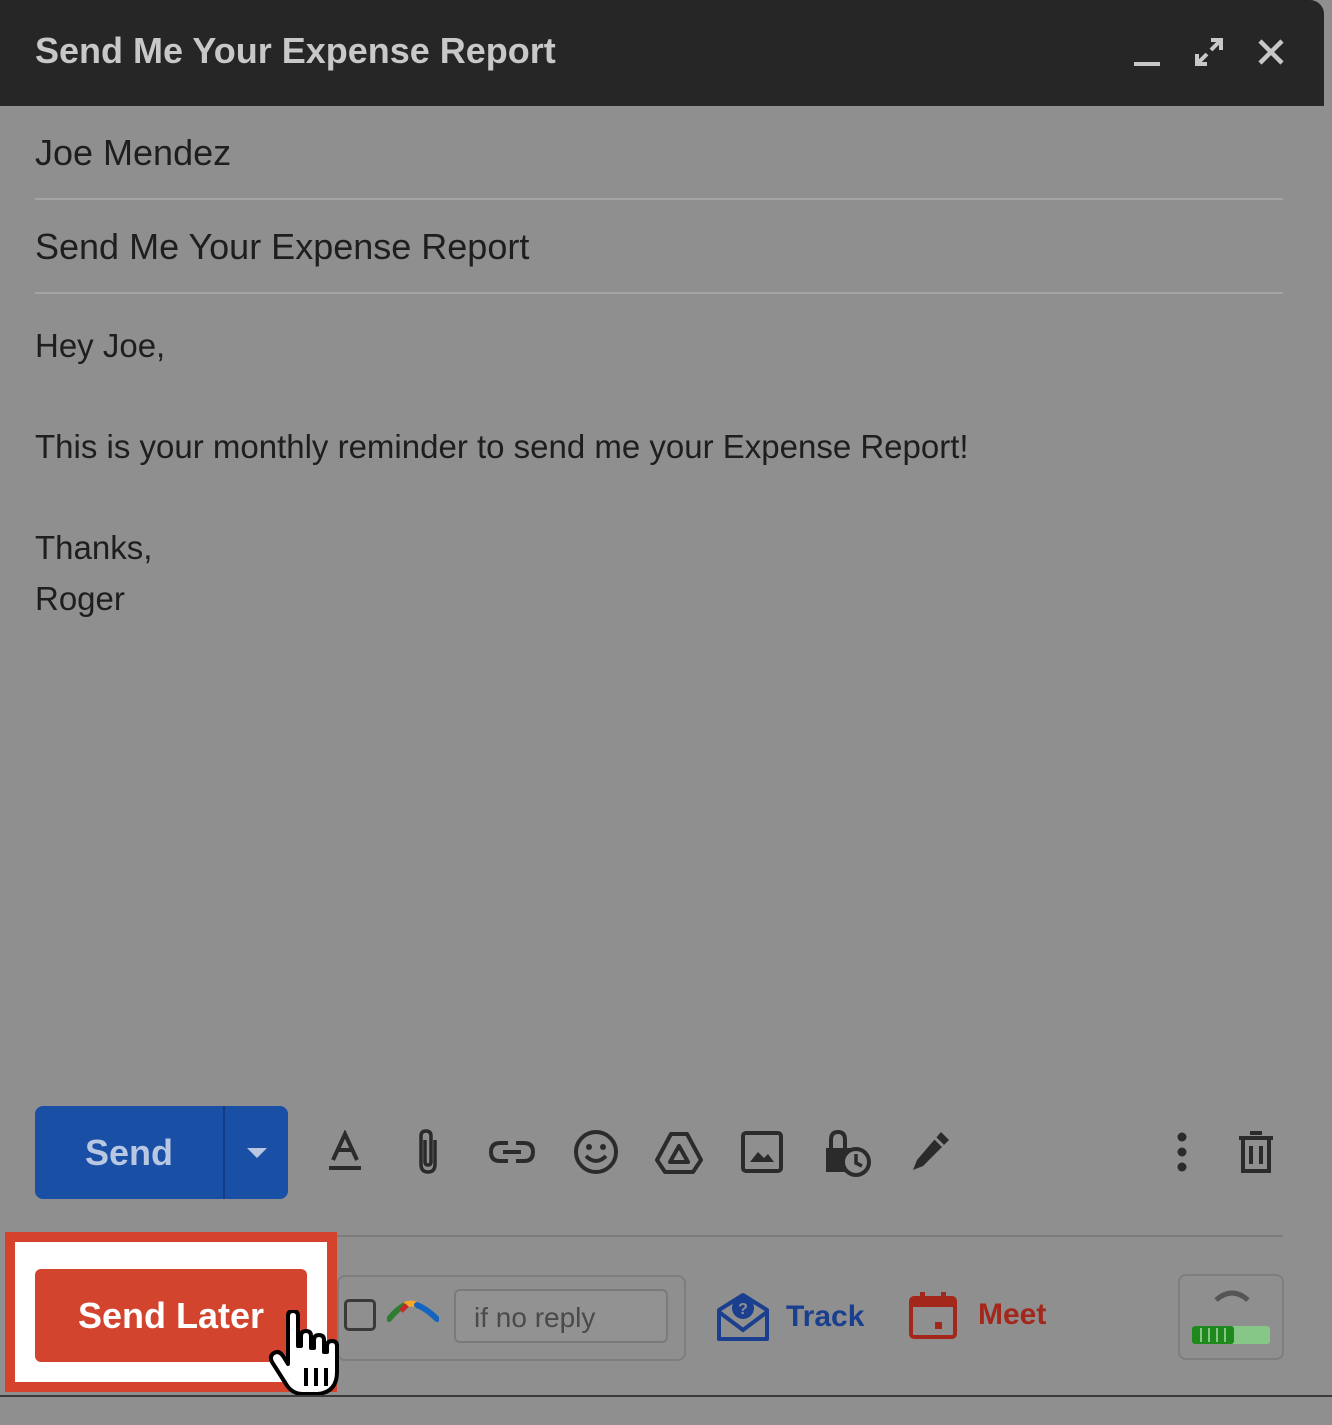 The image size is (1332, 1425). Describe the element at coordinates (933, 1317) in the screenshot. I see `calendar-icon` at that location.